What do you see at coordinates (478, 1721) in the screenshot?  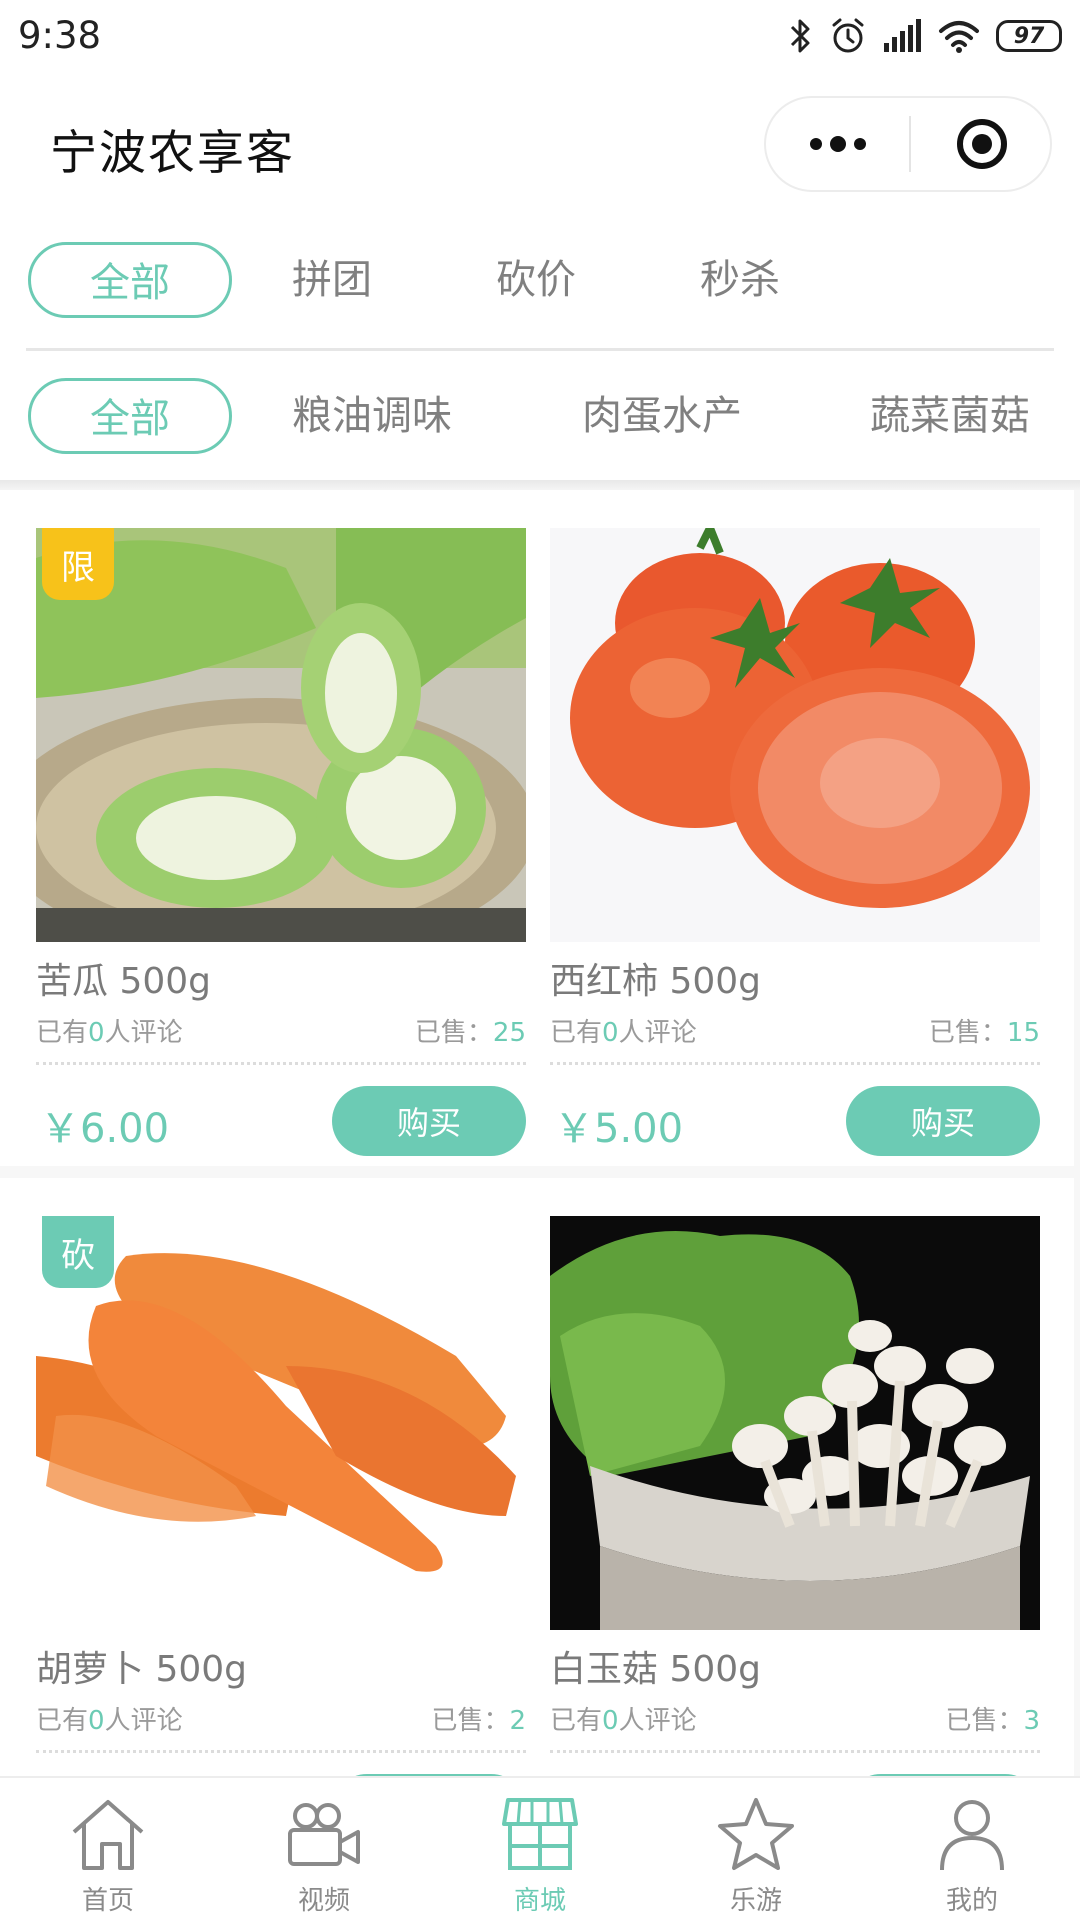 I see `sold-count-text: 已售：2` at bounding box center [478, 1721].